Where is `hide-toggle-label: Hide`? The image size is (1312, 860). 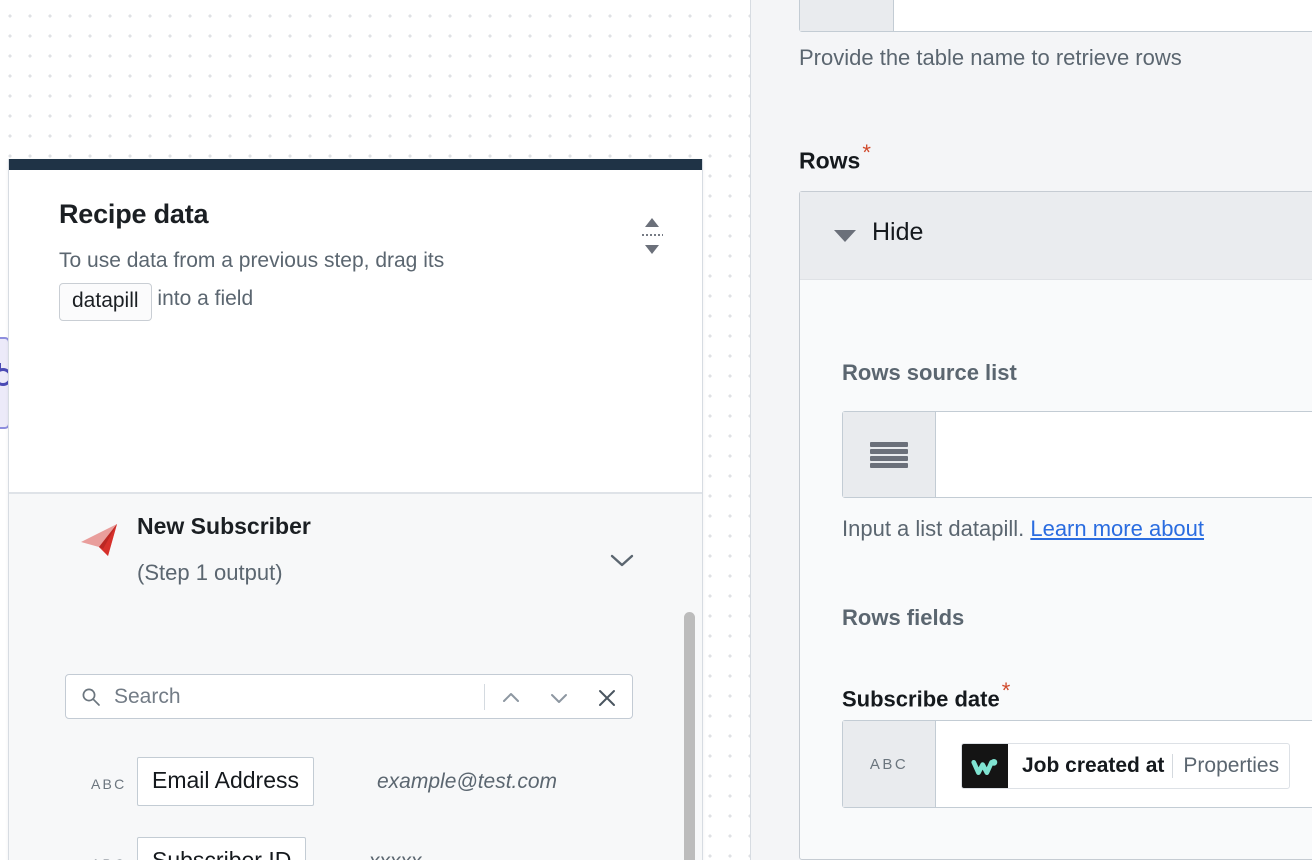 hide-toggle-label: Hide is located at coordinates (898, 232).